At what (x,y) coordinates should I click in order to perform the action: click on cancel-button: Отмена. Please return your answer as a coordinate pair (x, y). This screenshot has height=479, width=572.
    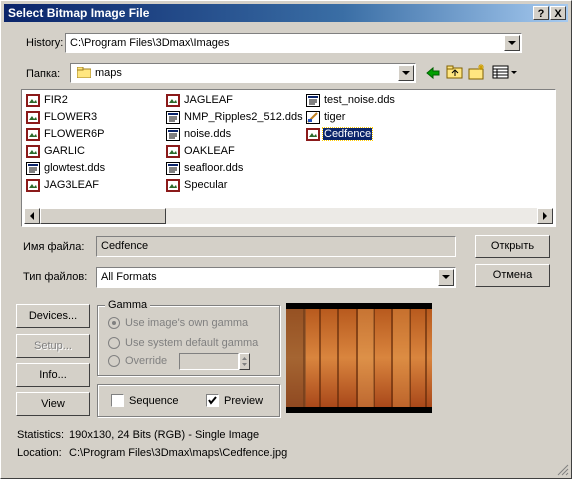
    Looking at the image, I should click on (512, 275).